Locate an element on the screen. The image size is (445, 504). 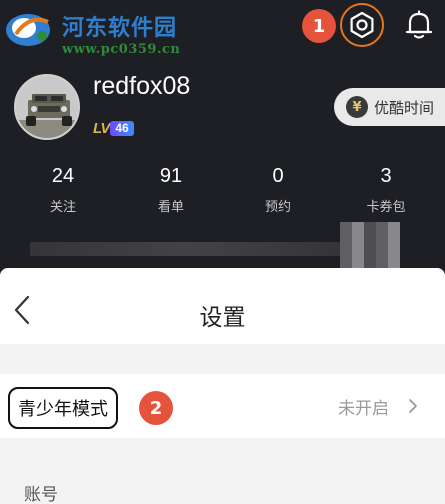
notifications-button is located at coordinates (419, 25).